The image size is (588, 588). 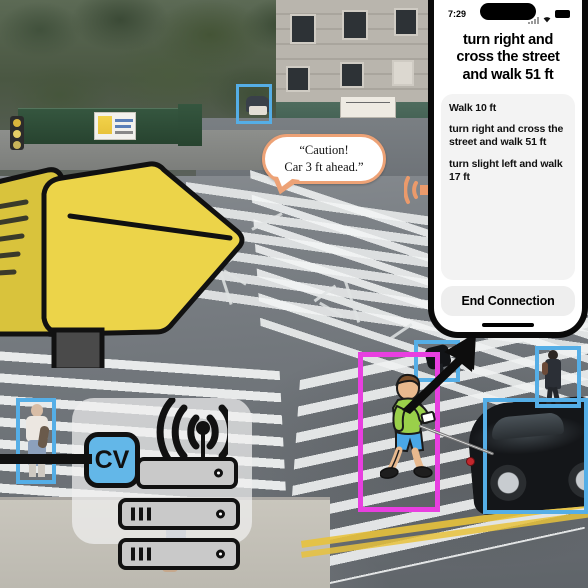 What do you see at coordinates (254, 104) in the screenshot?
I see `detection-box-vehicle-top` at bounding box center [254, 104].